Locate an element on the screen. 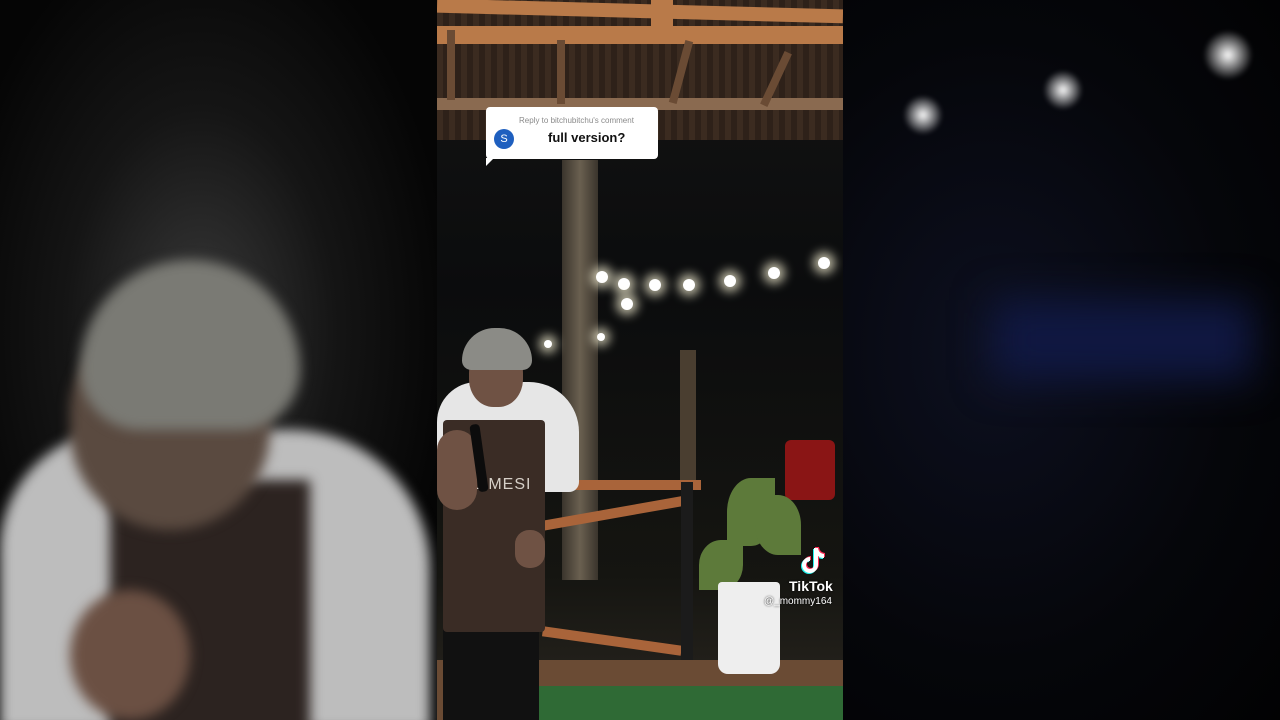 This screenshot has height=720, width=1280. roof-post is located at coordinates (662, 20).